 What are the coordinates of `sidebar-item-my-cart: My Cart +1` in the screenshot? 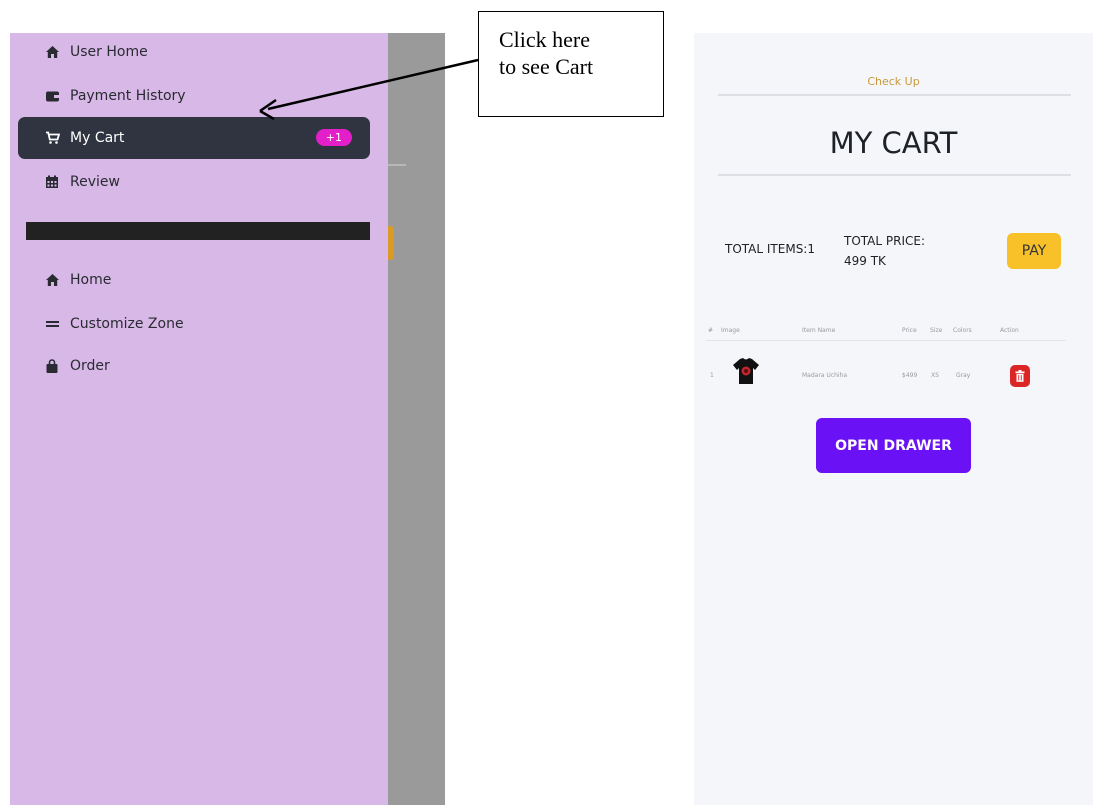 It's located at (194, 138).